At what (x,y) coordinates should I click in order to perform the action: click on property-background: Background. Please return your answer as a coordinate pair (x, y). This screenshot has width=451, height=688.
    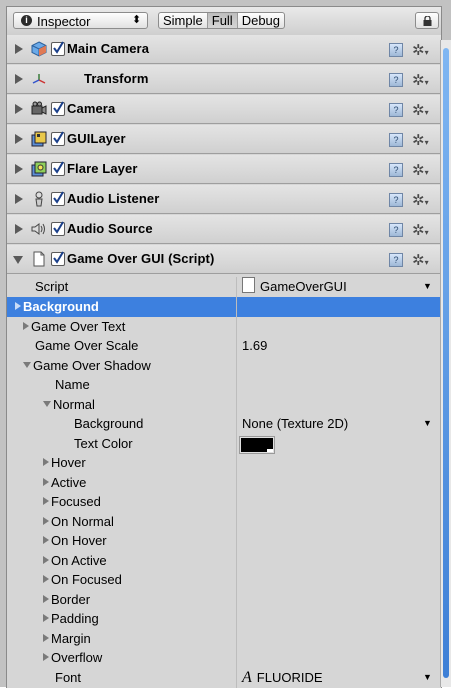
    Looking at the image, I should click on (224, 307).